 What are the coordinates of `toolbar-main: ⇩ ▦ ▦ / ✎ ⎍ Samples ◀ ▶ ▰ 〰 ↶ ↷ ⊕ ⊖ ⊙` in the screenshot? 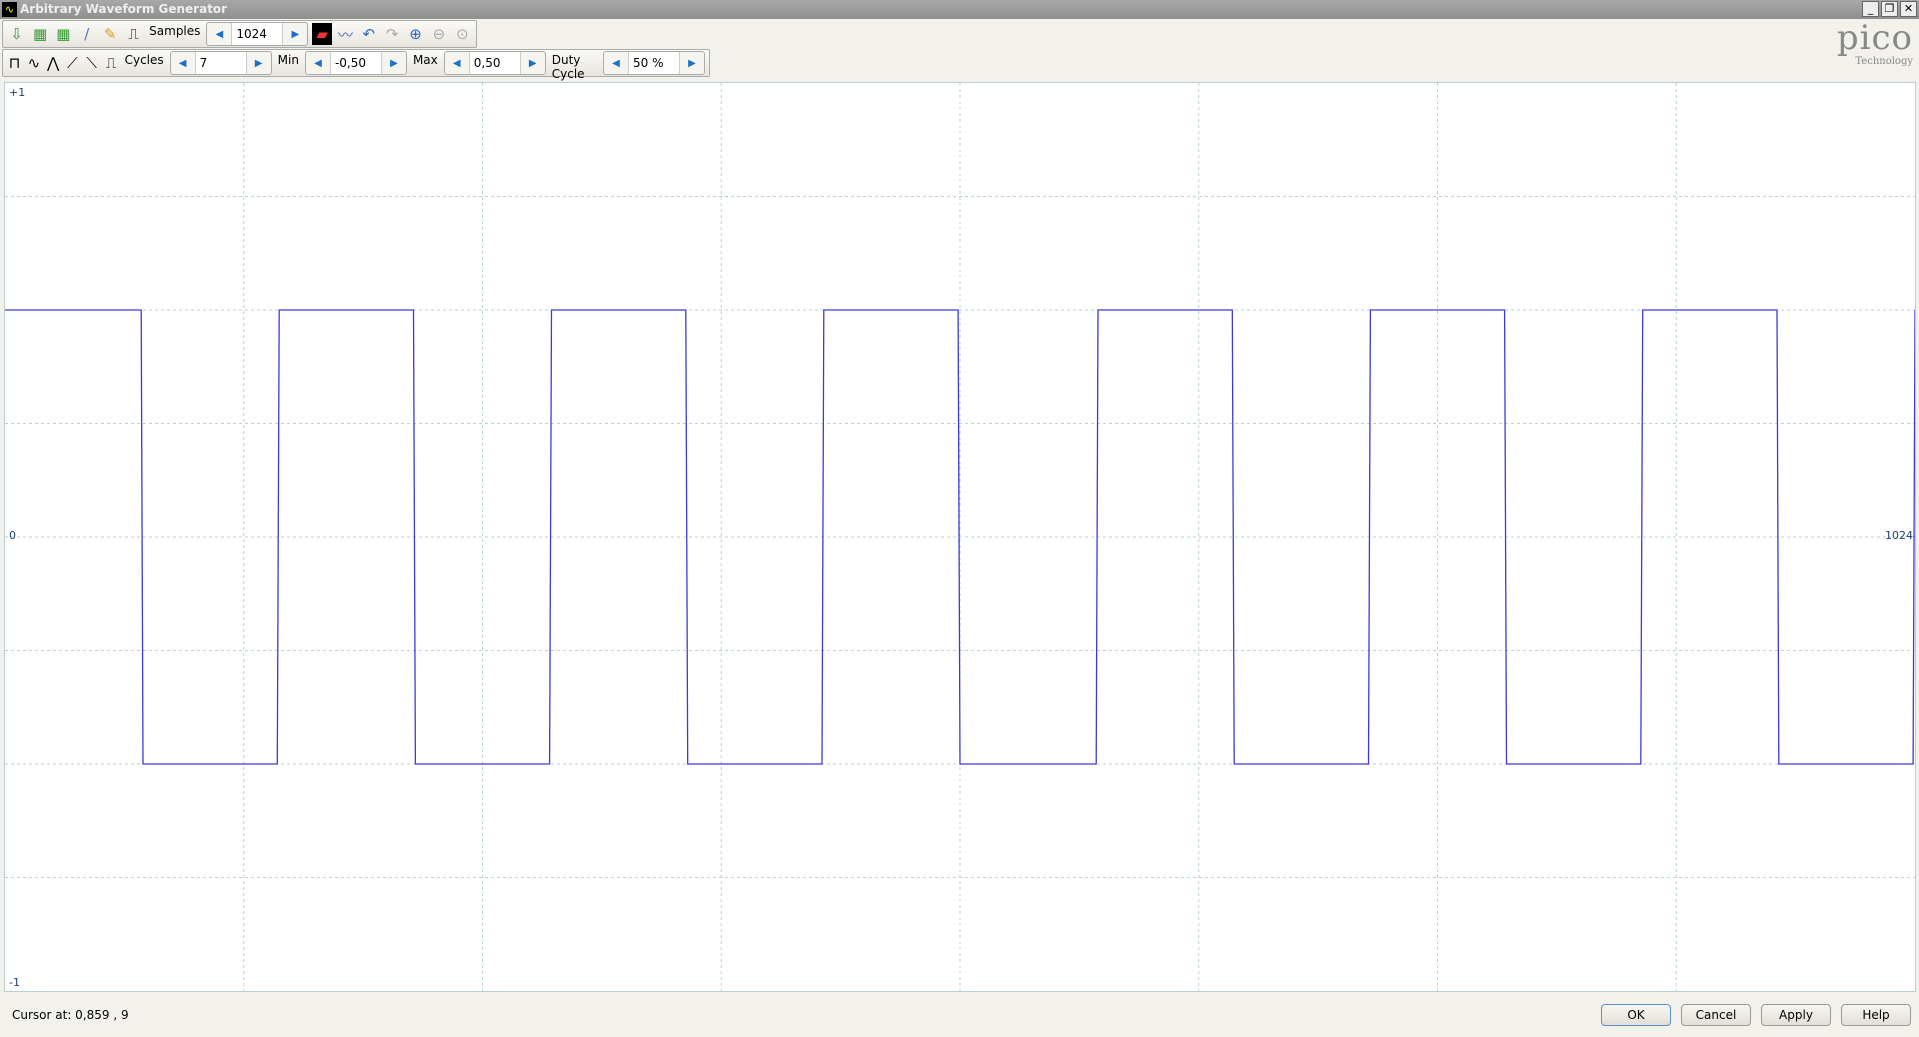 It's located at (239, 34).